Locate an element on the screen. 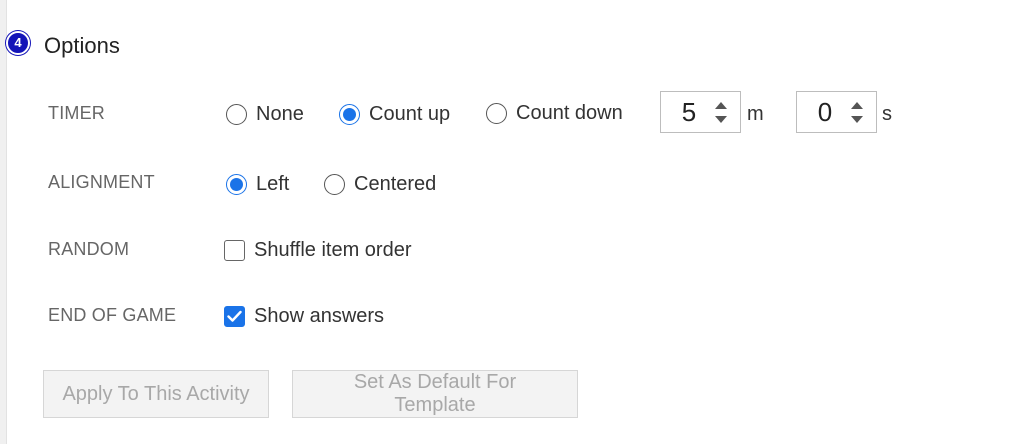 Image resolution: width=1032 pixels, height=444 pixels. seconds-spin-arrows is located at coordinates (857, 112).